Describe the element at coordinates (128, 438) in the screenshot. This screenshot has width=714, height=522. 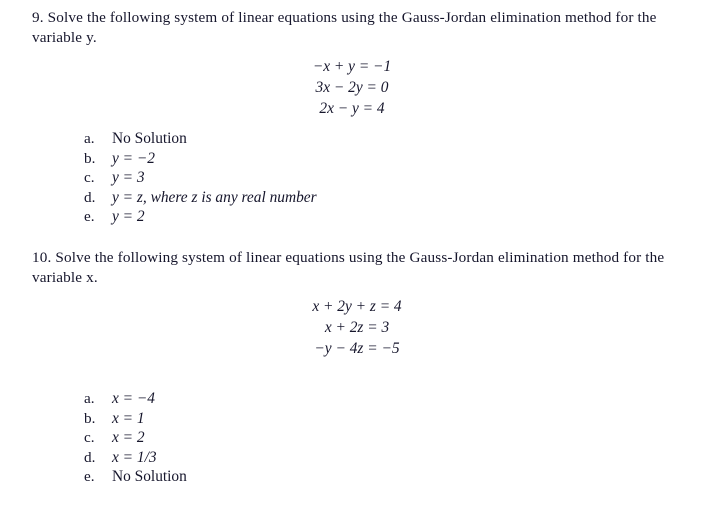
I see `choice-text: x = 2` at that location.